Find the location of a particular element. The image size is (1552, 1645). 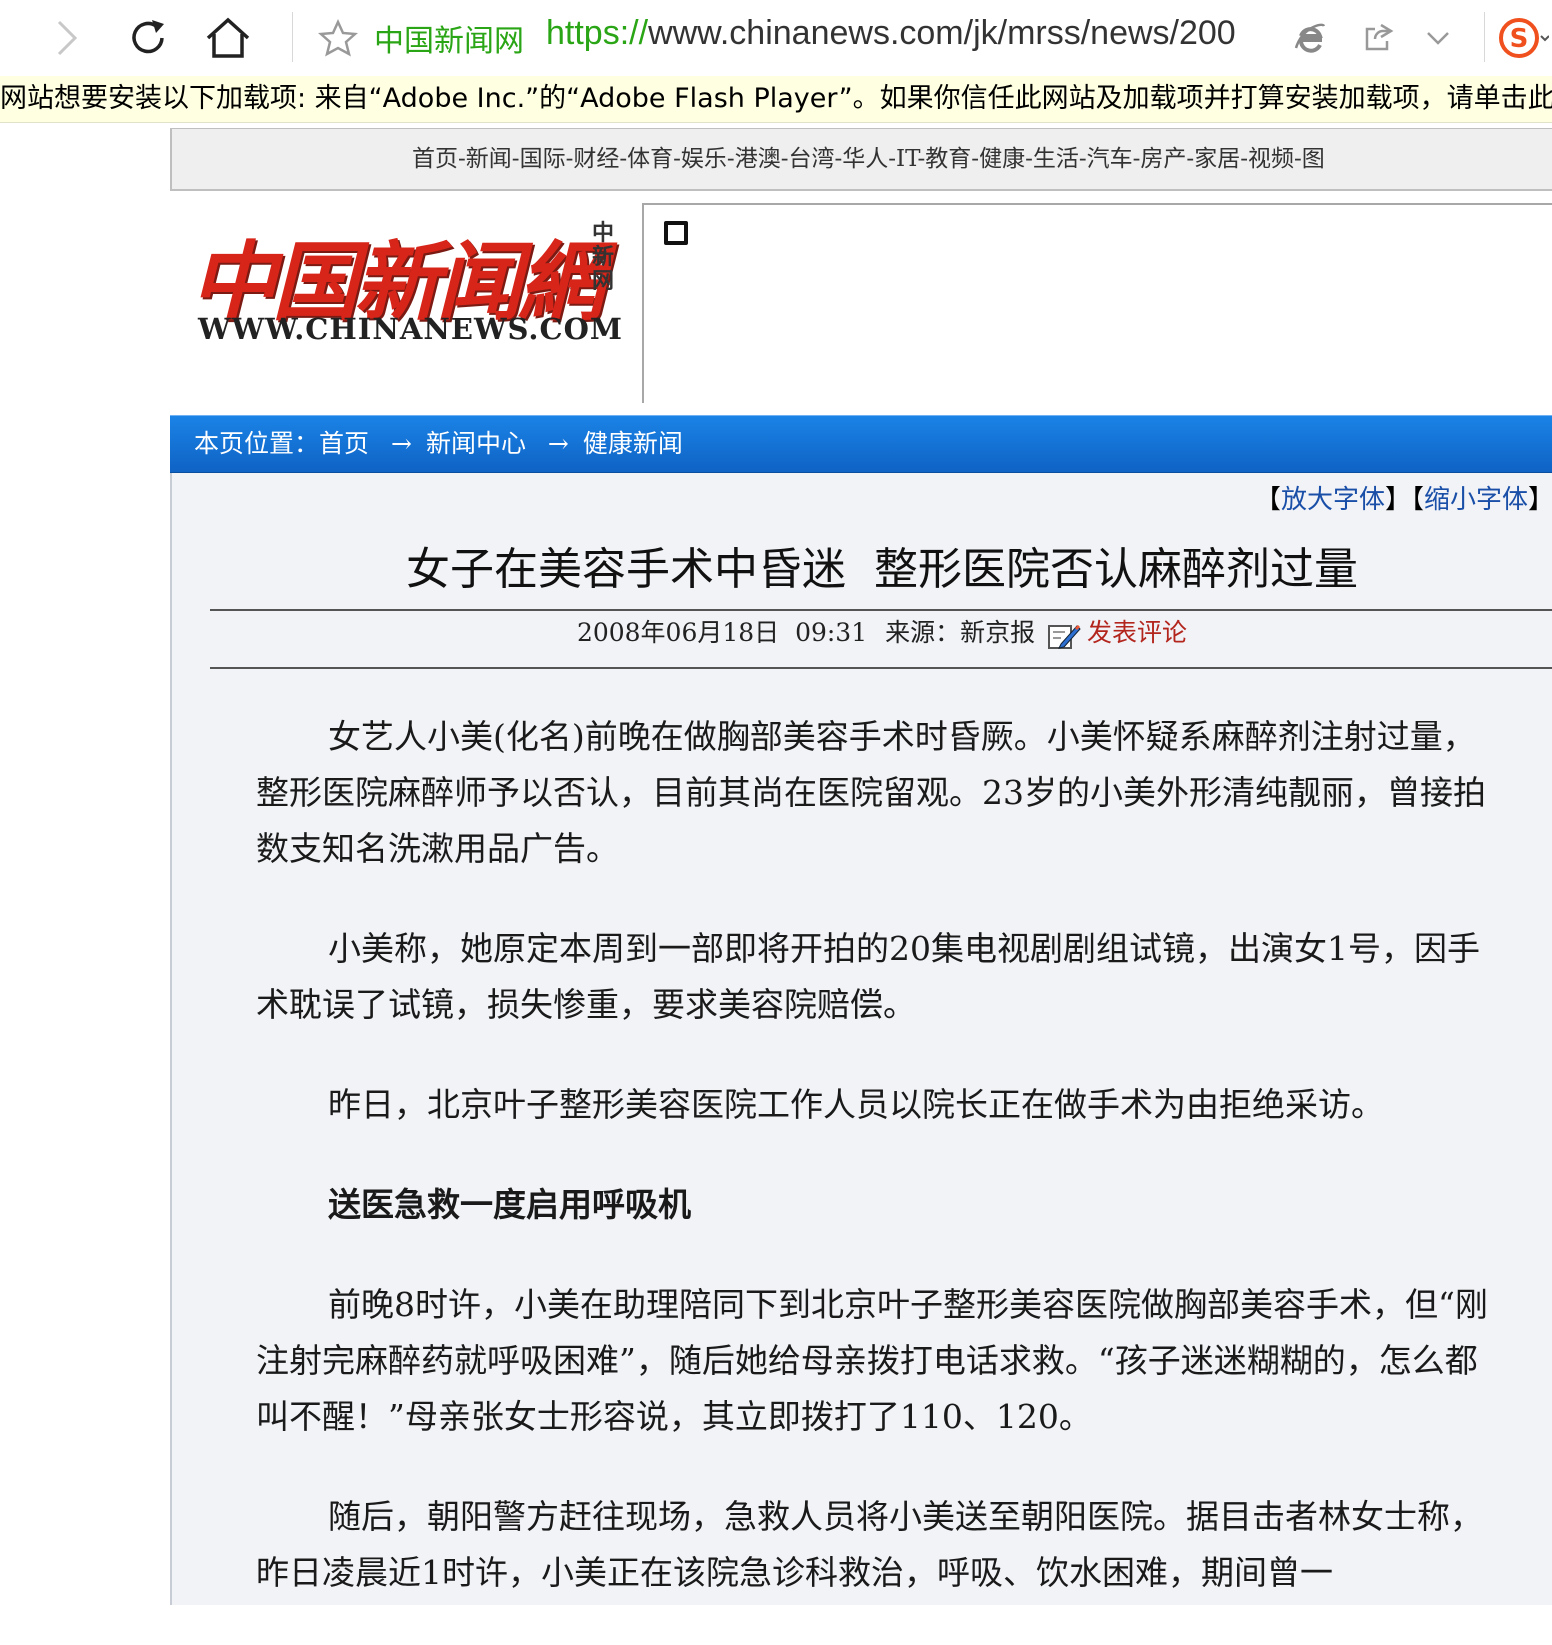

star-icon is located at coordinates (338, 37).